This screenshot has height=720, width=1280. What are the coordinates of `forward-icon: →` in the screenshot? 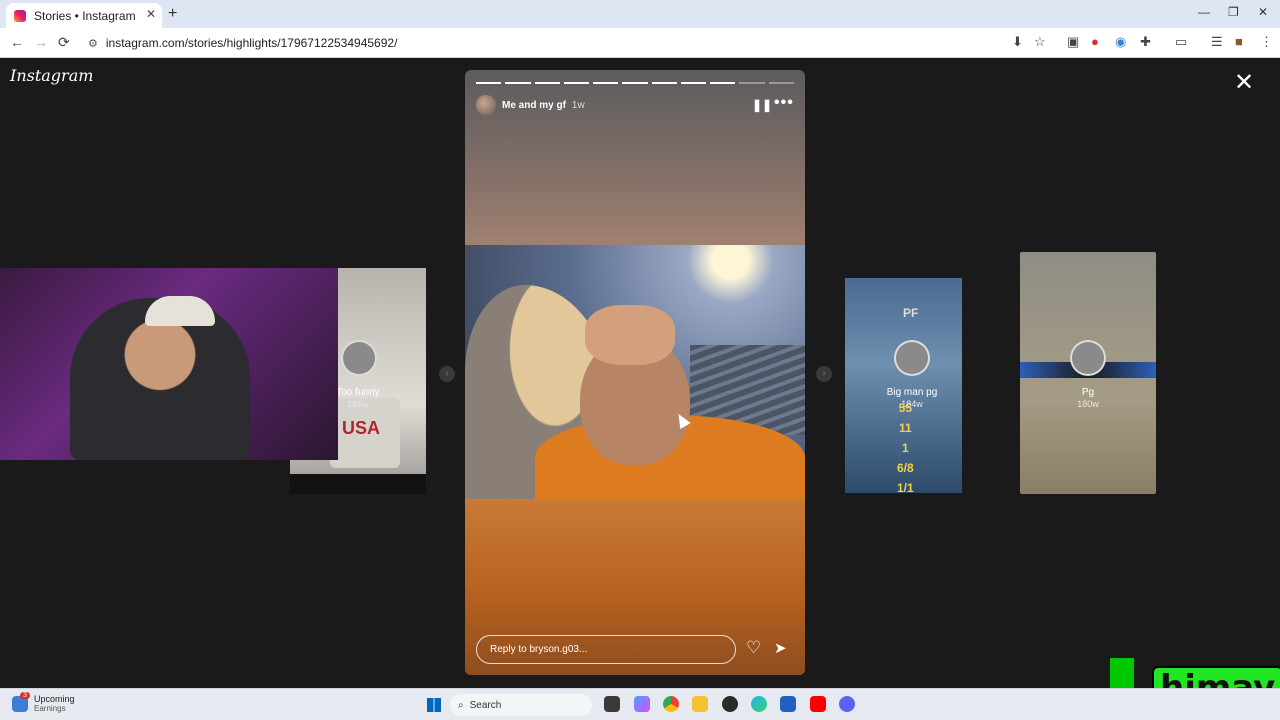 It's located at (41, 42).